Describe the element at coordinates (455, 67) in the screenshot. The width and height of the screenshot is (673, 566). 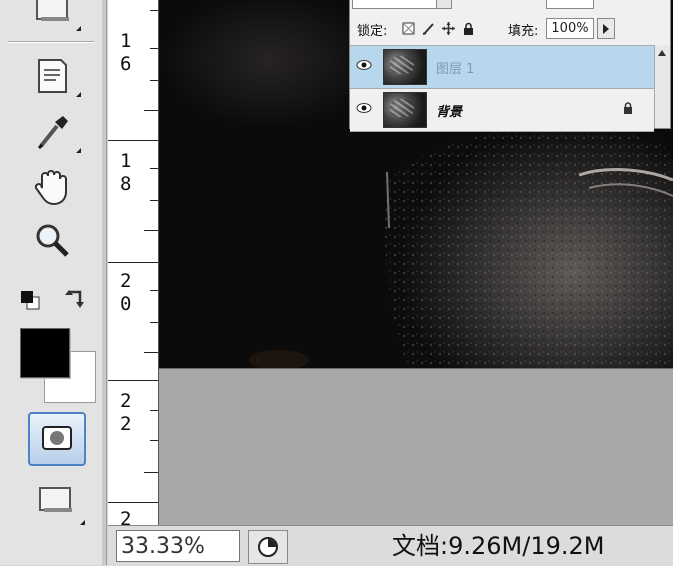
I see `layer-name: 图层 1` at that location.